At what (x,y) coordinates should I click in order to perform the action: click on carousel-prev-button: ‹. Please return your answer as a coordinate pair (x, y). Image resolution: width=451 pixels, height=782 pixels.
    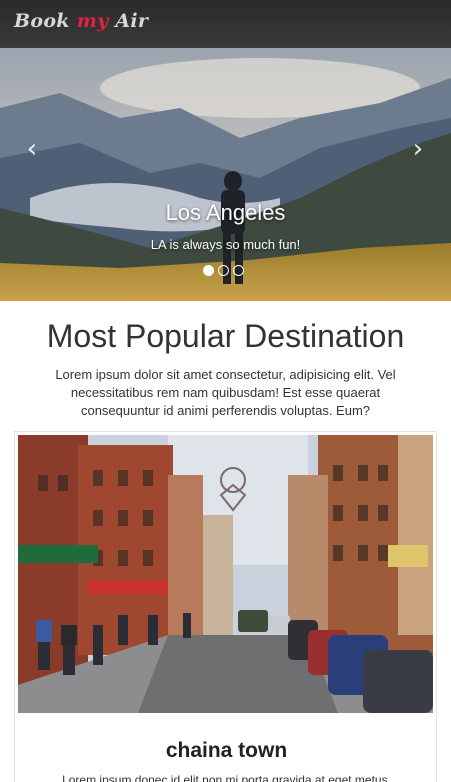
    Looking at the image, I should click on (32, 149).